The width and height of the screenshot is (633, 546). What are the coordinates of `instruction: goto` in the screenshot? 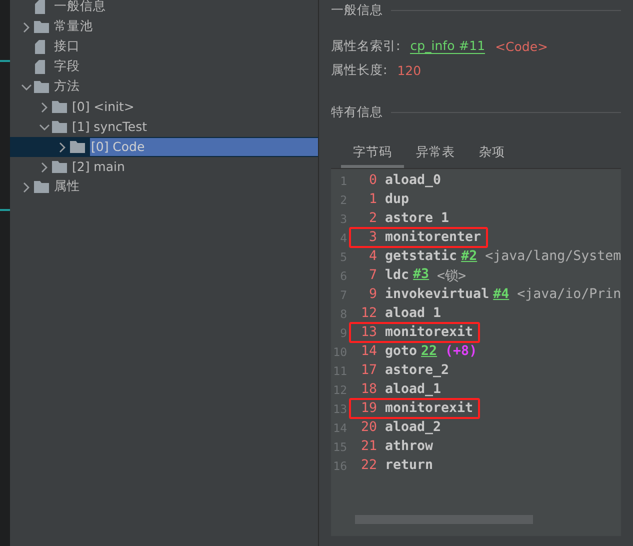 It's located at (401, 351).